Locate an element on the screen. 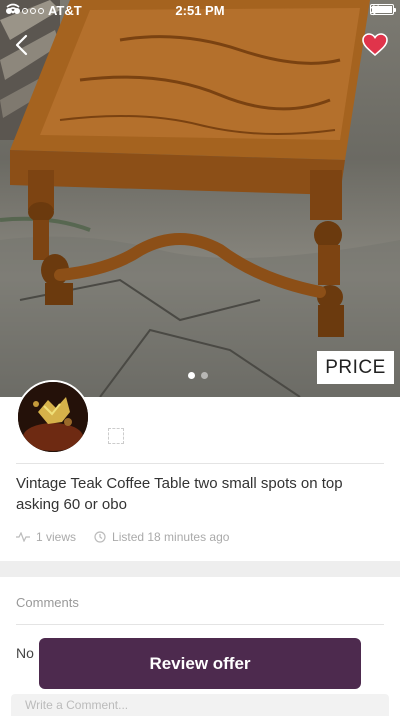 The width and height of the screenshot is (400, 716). pager-dot is located at coordinates (204, 375).